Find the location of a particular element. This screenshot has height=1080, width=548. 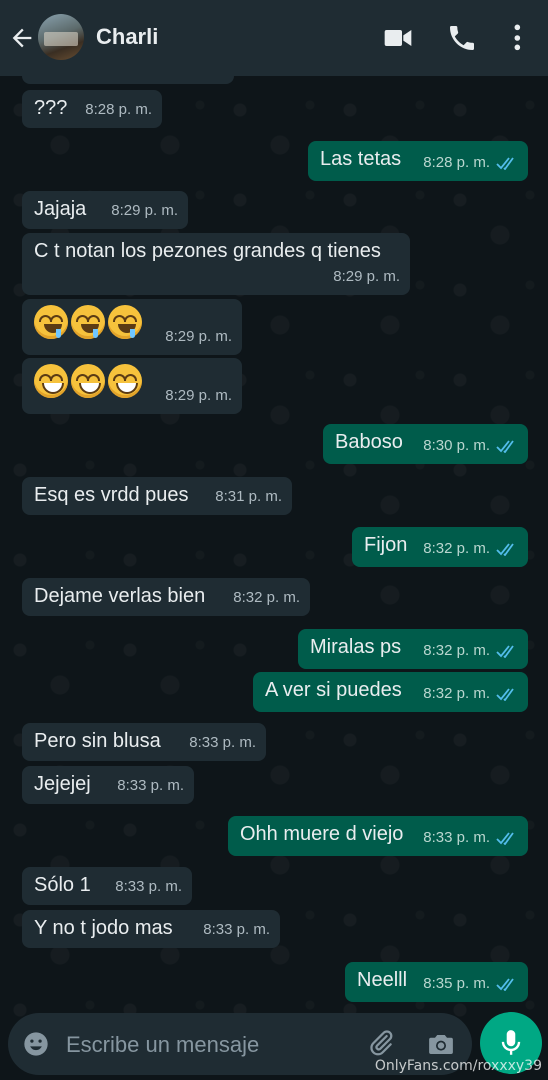

camera-icon is located at coordinates (441, 1044).